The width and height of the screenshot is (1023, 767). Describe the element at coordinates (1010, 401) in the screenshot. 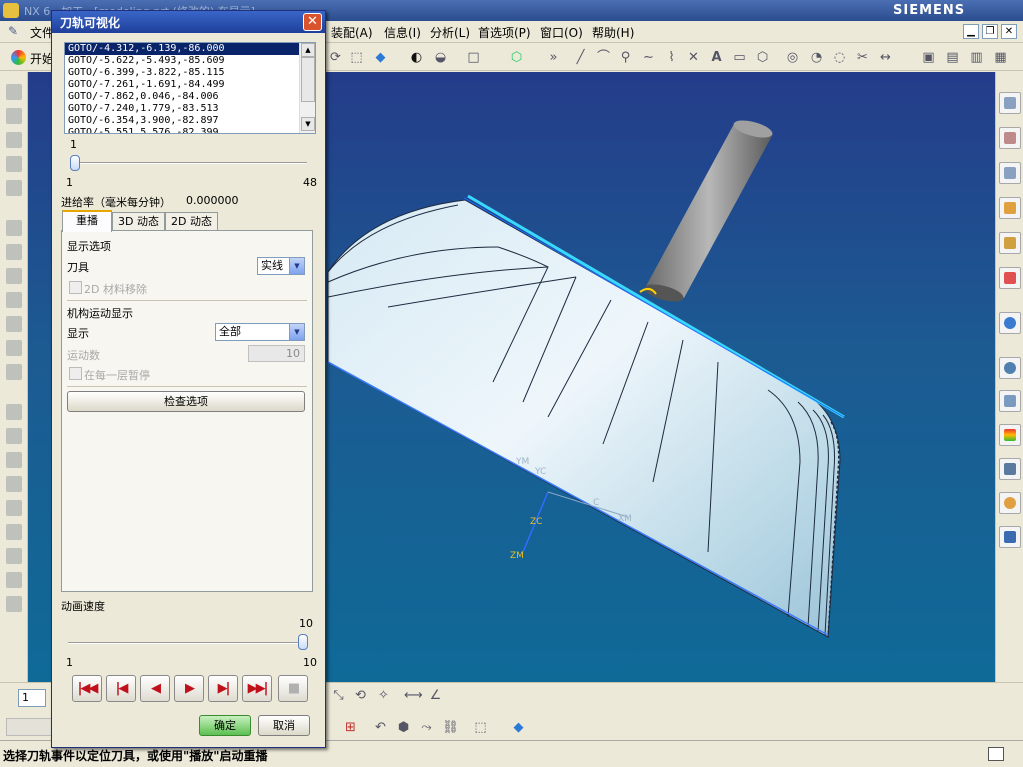

I see `document-icon` at that location.